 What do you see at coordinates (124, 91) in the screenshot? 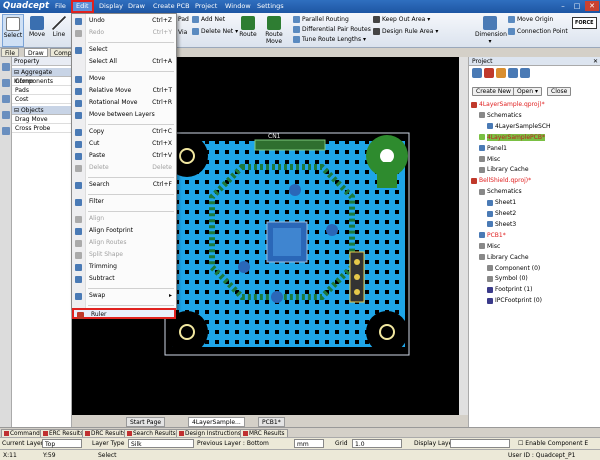
I see `menu-item-relative-move: Relative Move Ctrl+T` at bounding box center [124, 91].